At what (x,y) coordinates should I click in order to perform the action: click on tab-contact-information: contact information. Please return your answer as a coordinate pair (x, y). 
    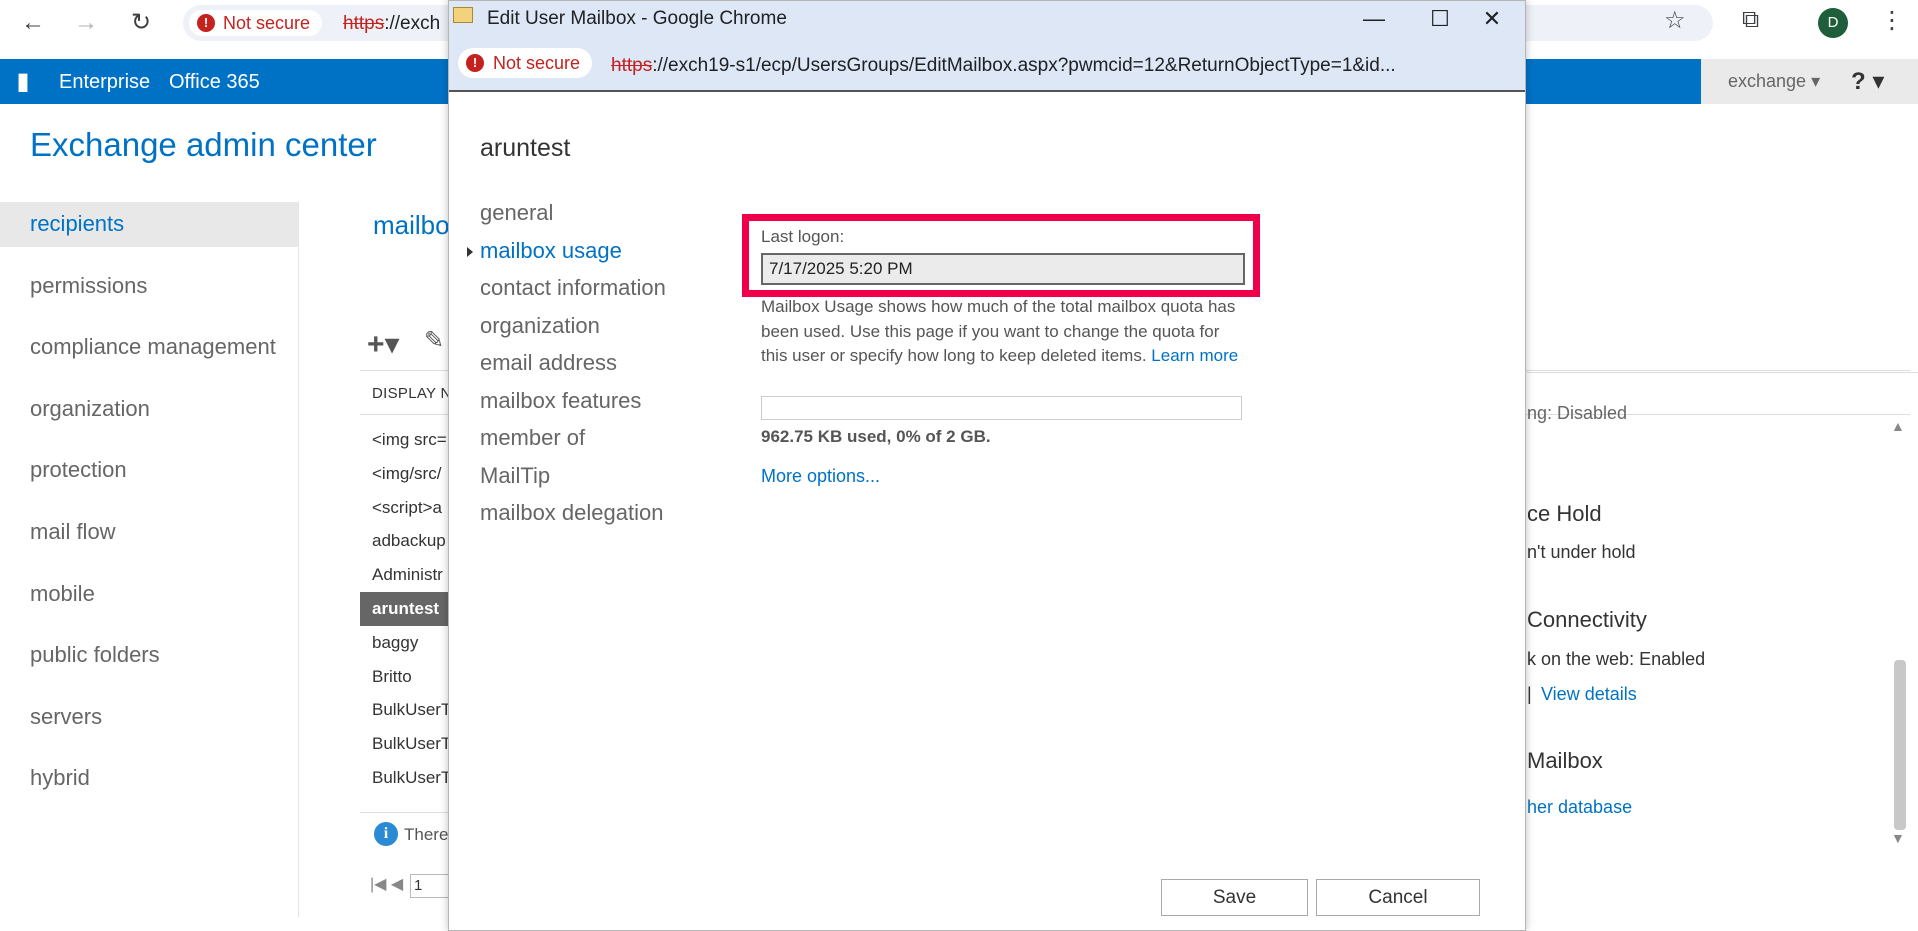
    Looking at the image, I should click on (573, 291).